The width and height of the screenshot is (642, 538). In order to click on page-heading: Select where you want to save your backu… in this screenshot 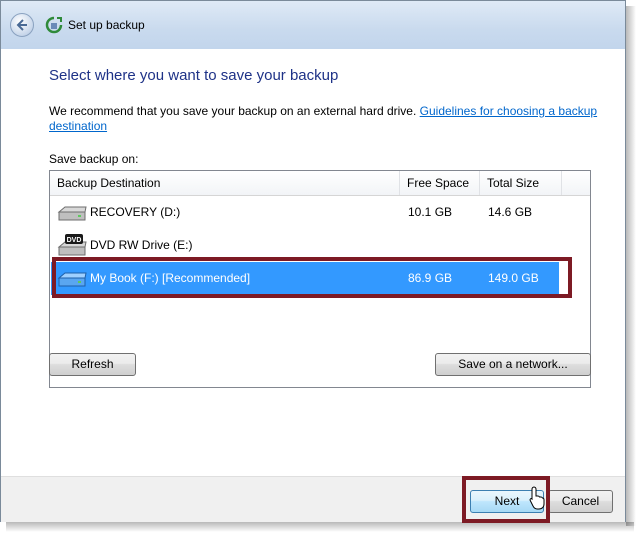, I will do `click(194, 75)`.